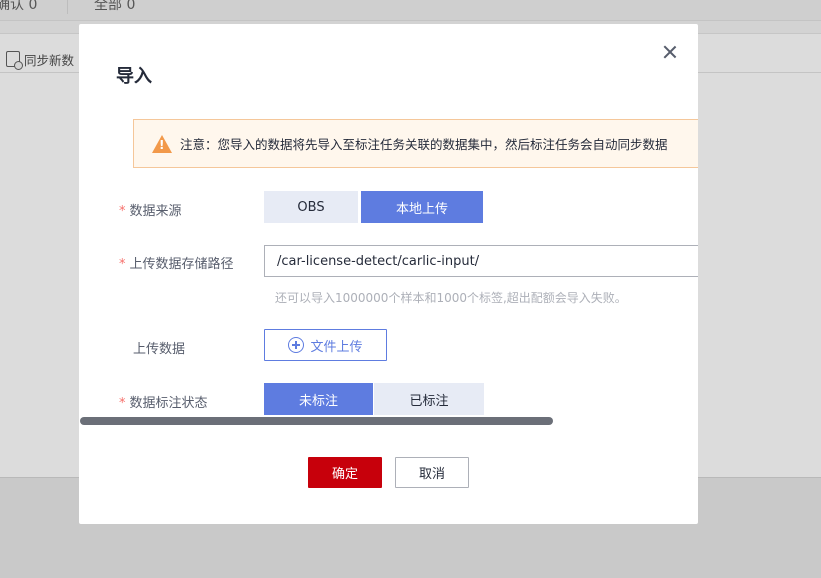 This screenshot has width=821, height=578. Describe the element at coordinates (429, 399) in the screenshot. I see `label-status-labeled-option: 已标注` at that location.